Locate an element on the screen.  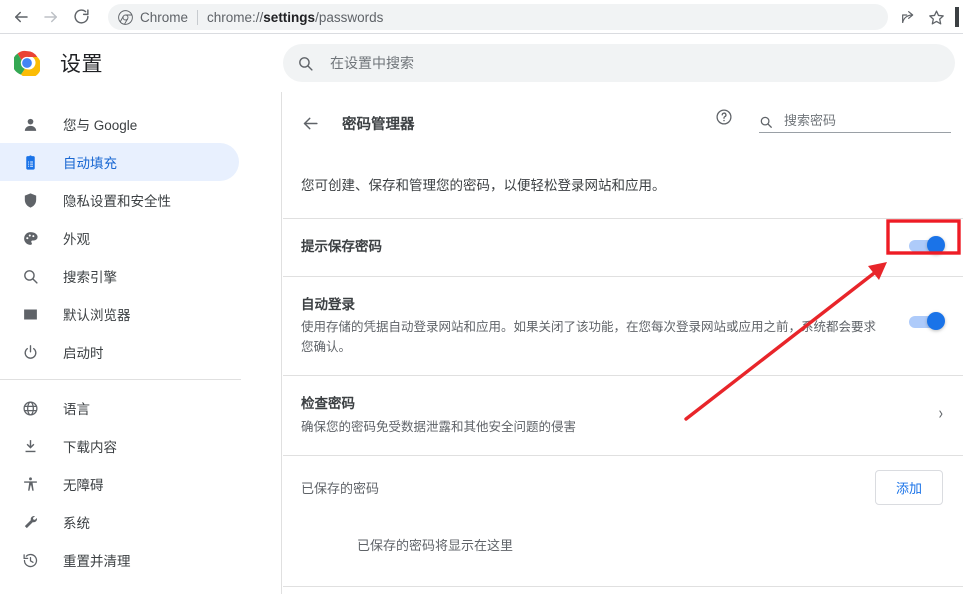
offer-to-save-passwords-toggle is located at coordinates (927, 245).